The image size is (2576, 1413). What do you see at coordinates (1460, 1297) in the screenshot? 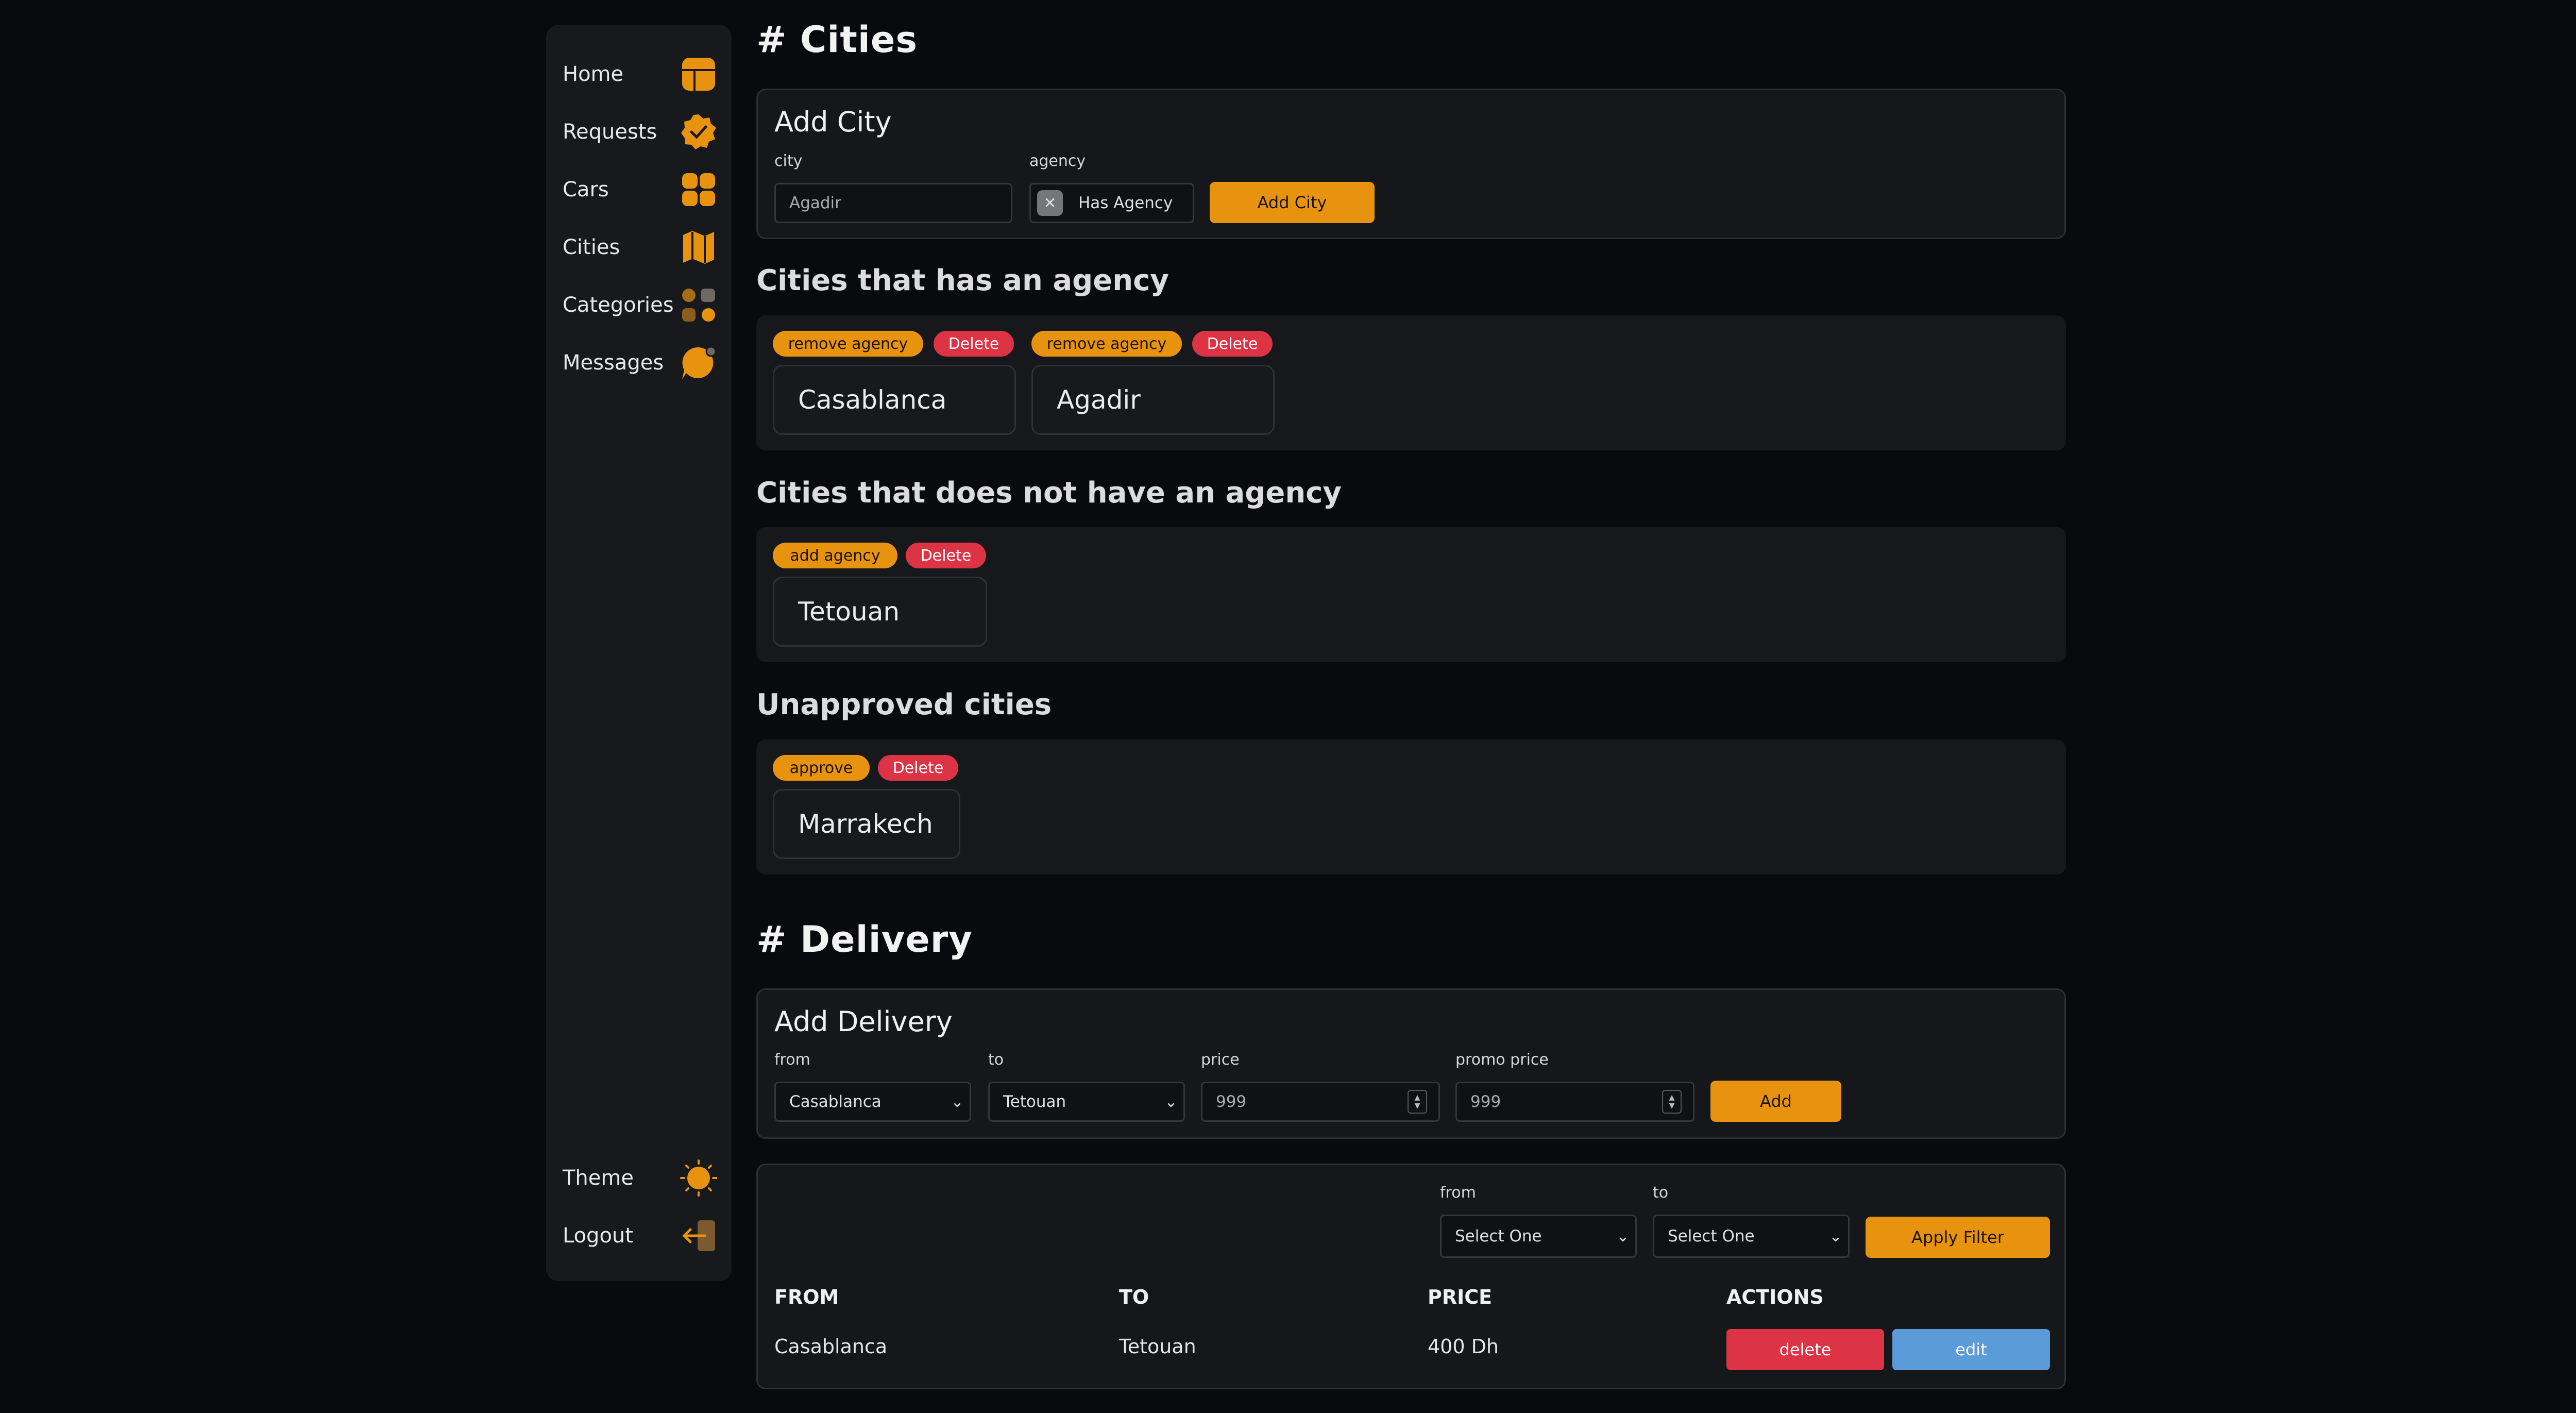
I see `column-header-price: PRICE` at bounding box center [1460, 1297].